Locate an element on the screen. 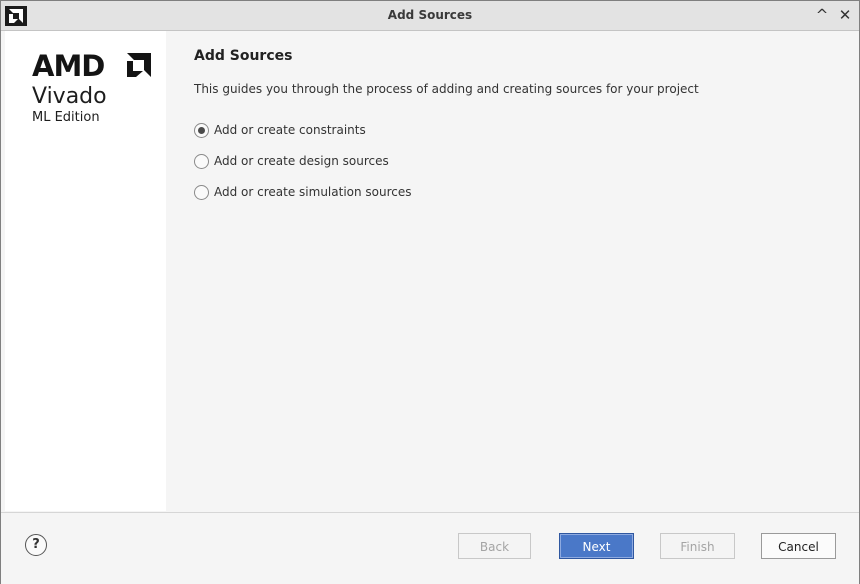 This screenshot has width=860, height=584. option-label: Add or create simulation sources is located at coordinates (313, 192).